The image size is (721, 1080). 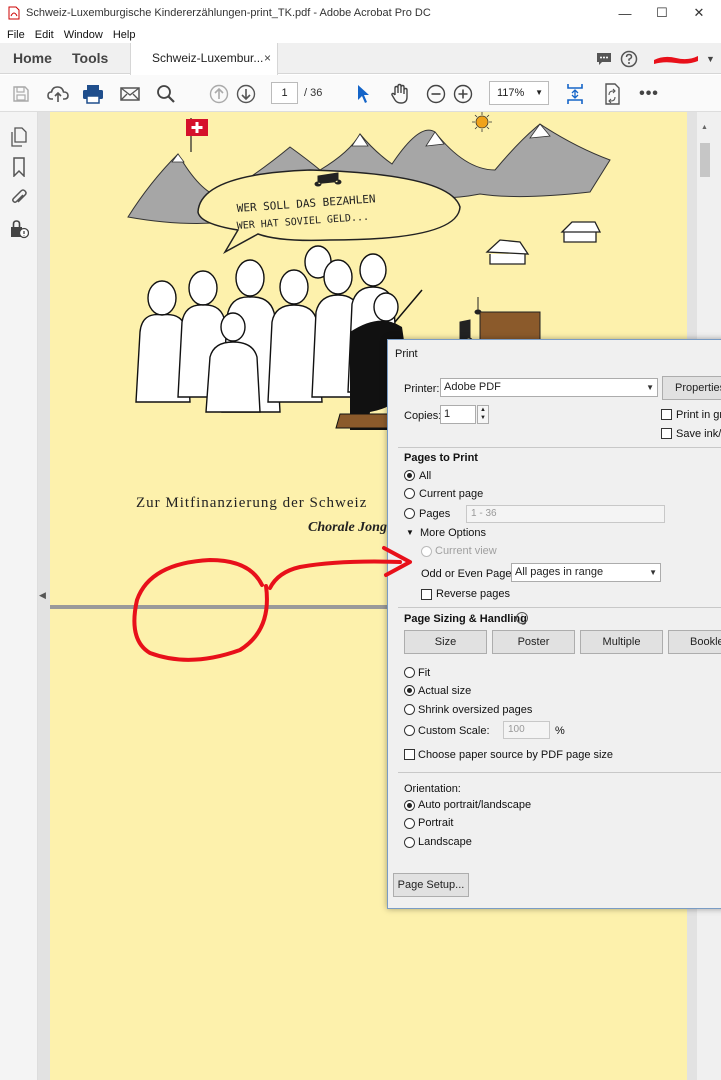 I want to click on account-chevron-down-icon: ▼, so click(x=710, y=58).